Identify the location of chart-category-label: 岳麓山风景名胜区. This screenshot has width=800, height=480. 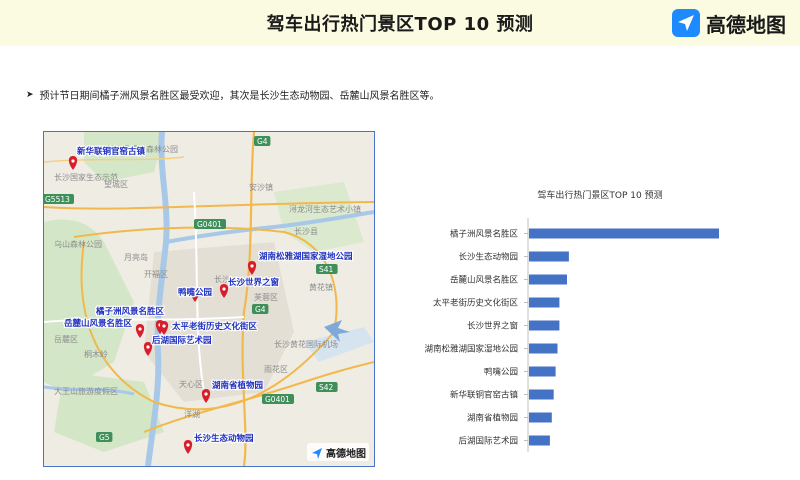
(484, 280).